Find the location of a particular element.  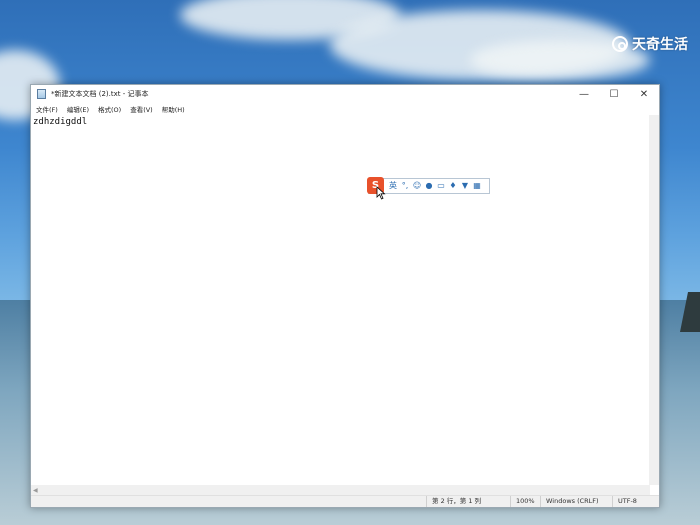

maximize-icon: ☐ is located at coordinates (614, 94).